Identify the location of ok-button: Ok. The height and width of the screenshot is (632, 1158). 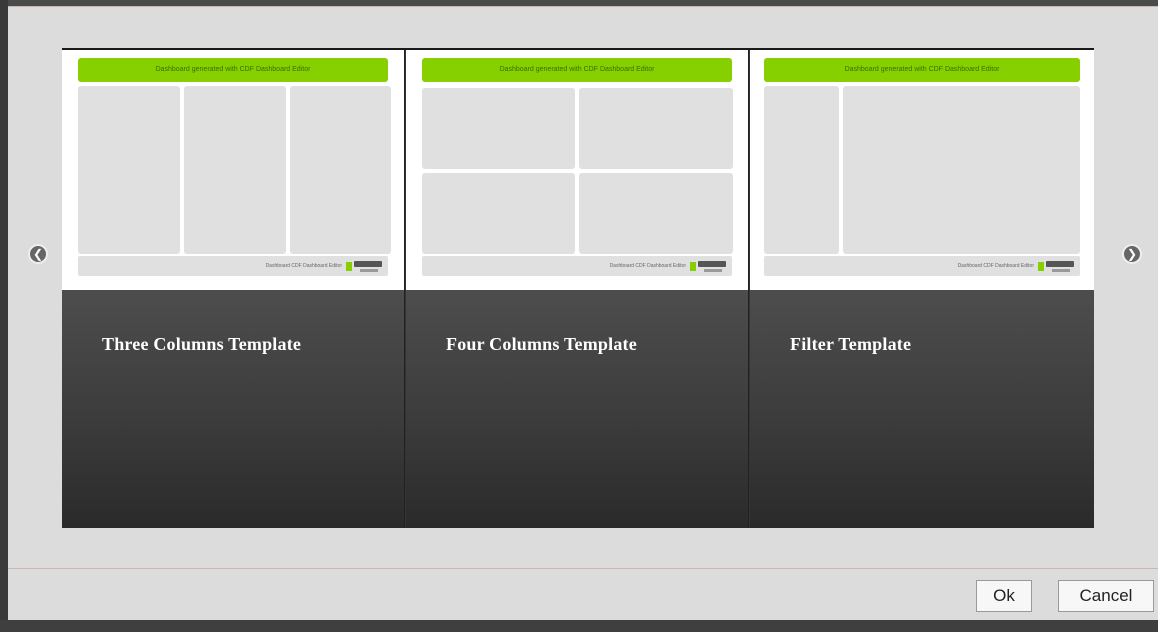
(1004, 596).